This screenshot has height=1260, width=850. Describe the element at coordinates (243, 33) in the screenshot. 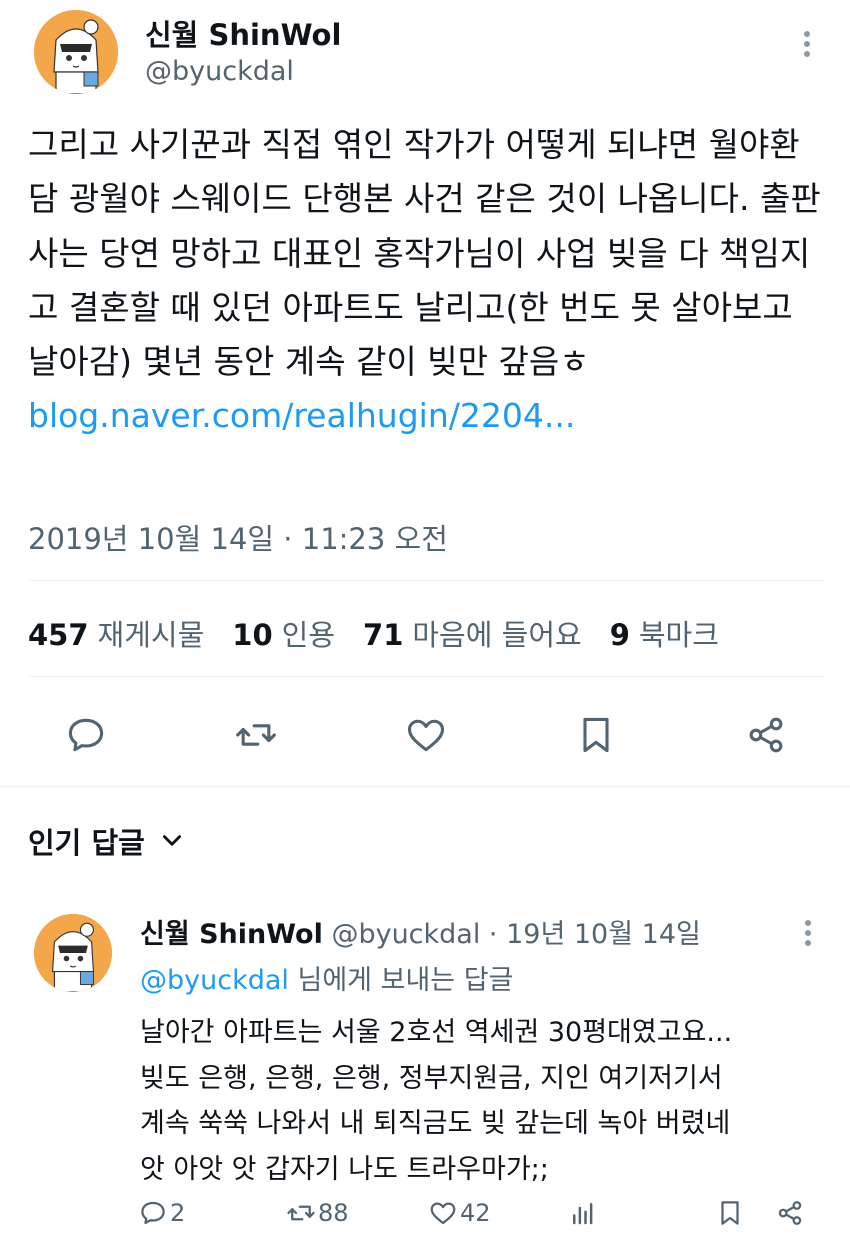

I see `author-name: 신월 ShinWol` at that location.